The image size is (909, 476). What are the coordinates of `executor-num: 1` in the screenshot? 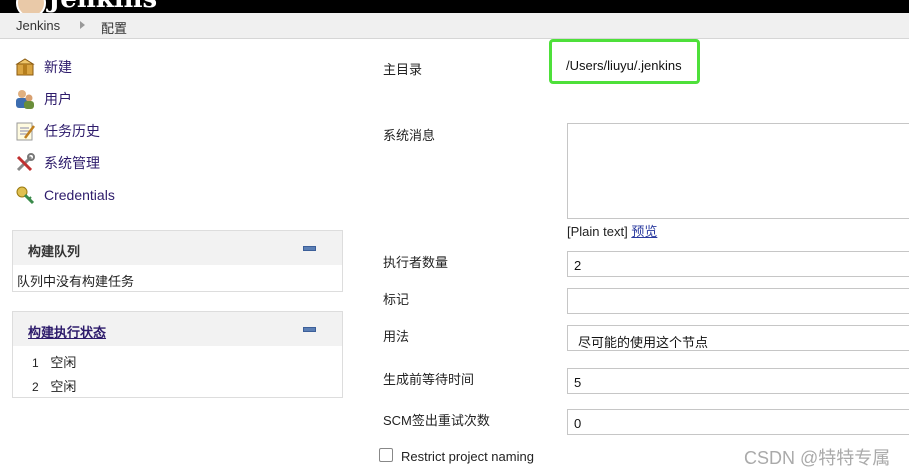 It's located at (35, 363).